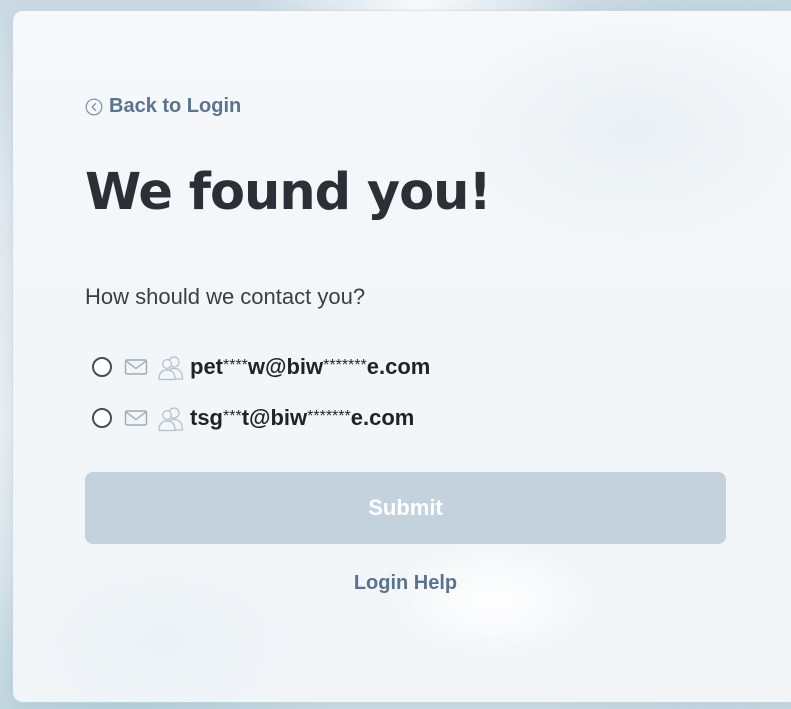 Image resolution: width=791 pixels, height=709 pixels. I want to click on contact-option-2: tsg***t@biw*******e.com, so click(261, 418).